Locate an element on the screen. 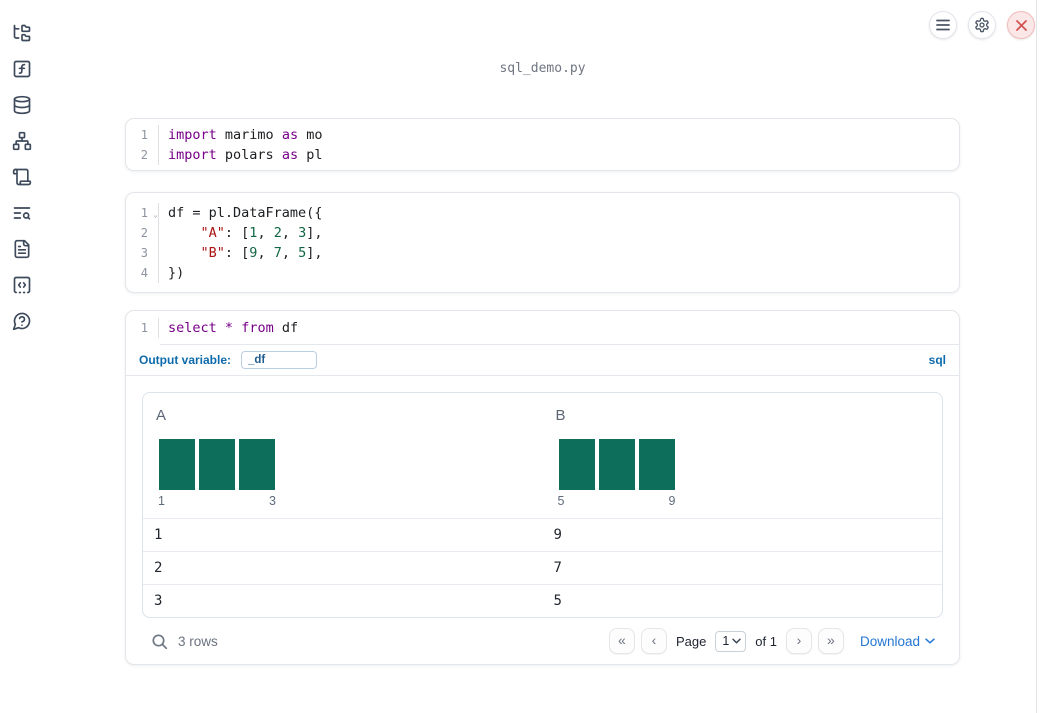  settings-button is located at coordinates (982, 25).